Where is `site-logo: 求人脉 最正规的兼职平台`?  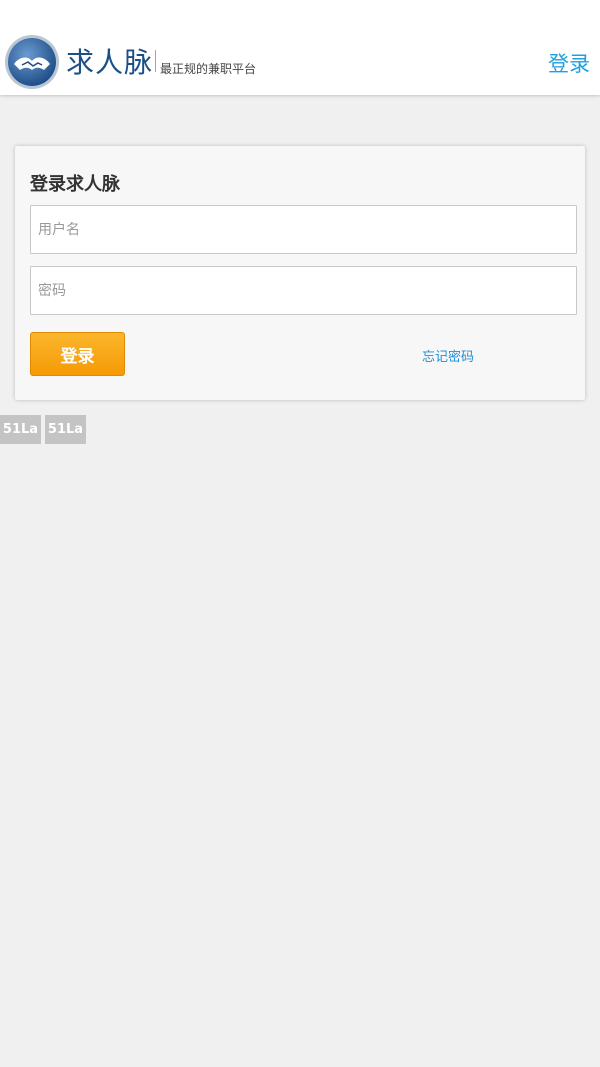 site-logo: 求人脉 最正规的兼职平台 is located at coordinates (134, 62).